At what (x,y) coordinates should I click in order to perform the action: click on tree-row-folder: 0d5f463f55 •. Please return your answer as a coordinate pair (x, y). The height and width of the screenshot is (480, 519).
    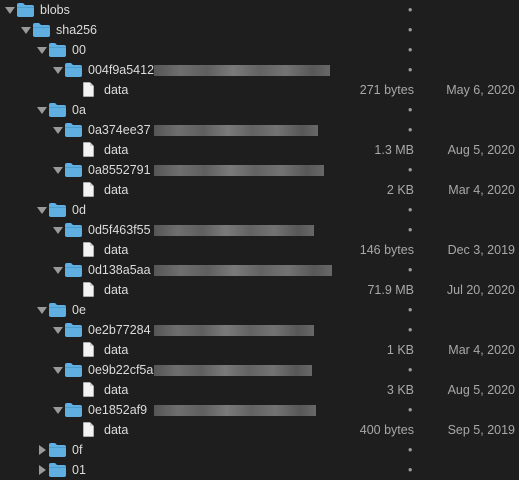
    Looking at the image, I should click on (259, 230).